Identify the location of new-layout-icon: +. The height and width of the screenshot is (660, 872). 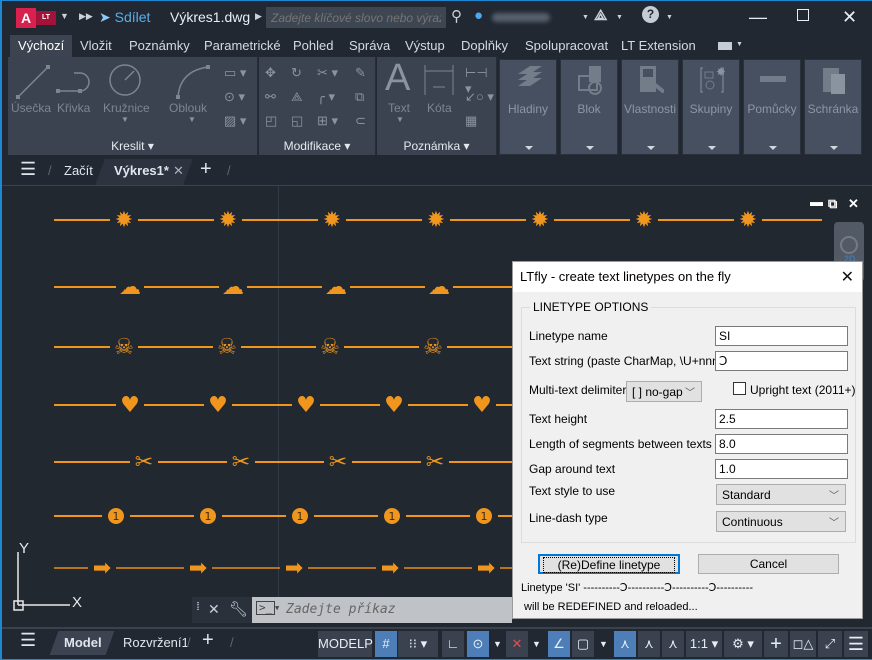
(208, 640).